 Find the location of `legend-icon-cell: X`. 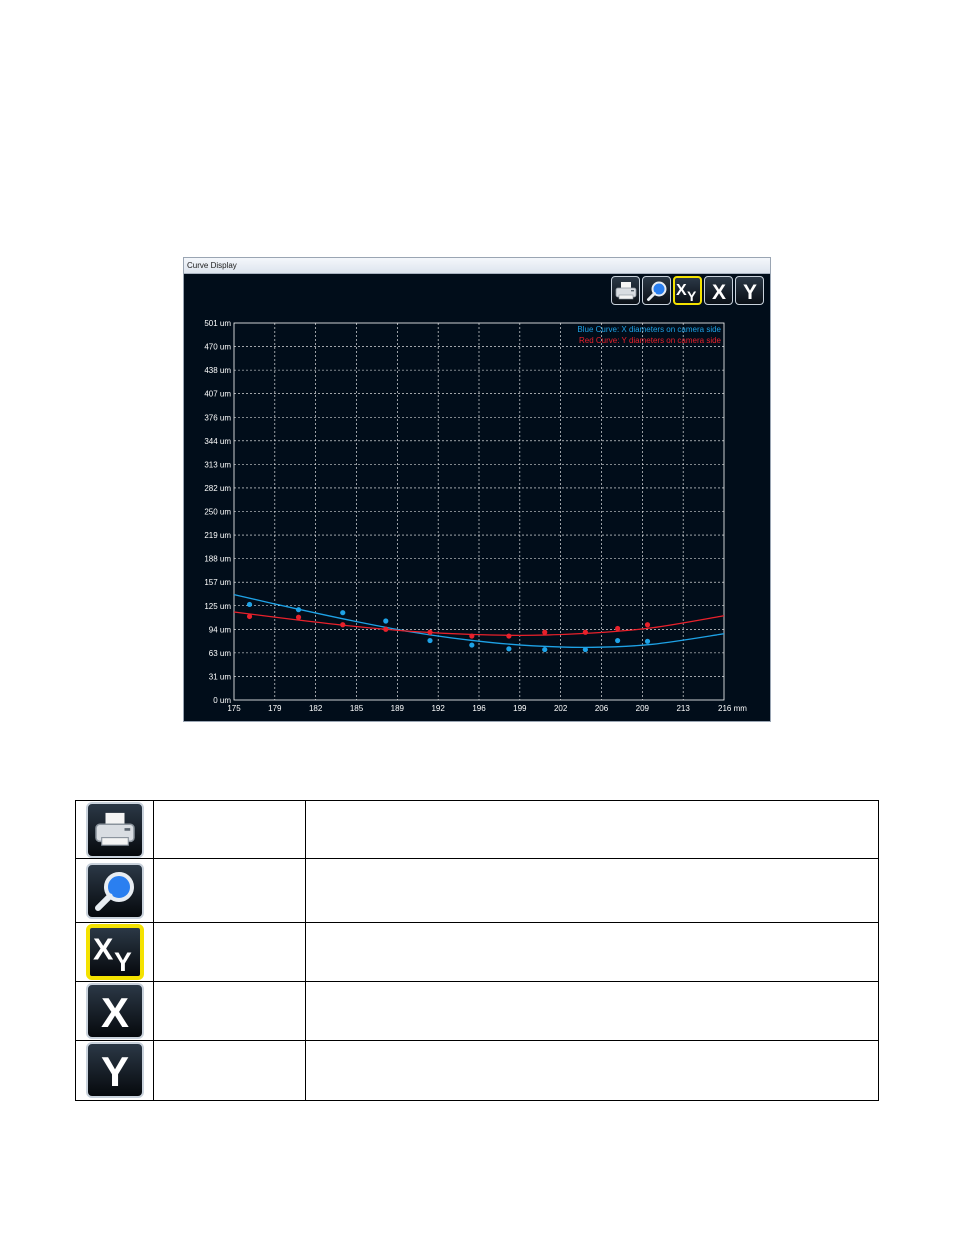

legend-icon-cell: X is located at coordinates (114, 1010).